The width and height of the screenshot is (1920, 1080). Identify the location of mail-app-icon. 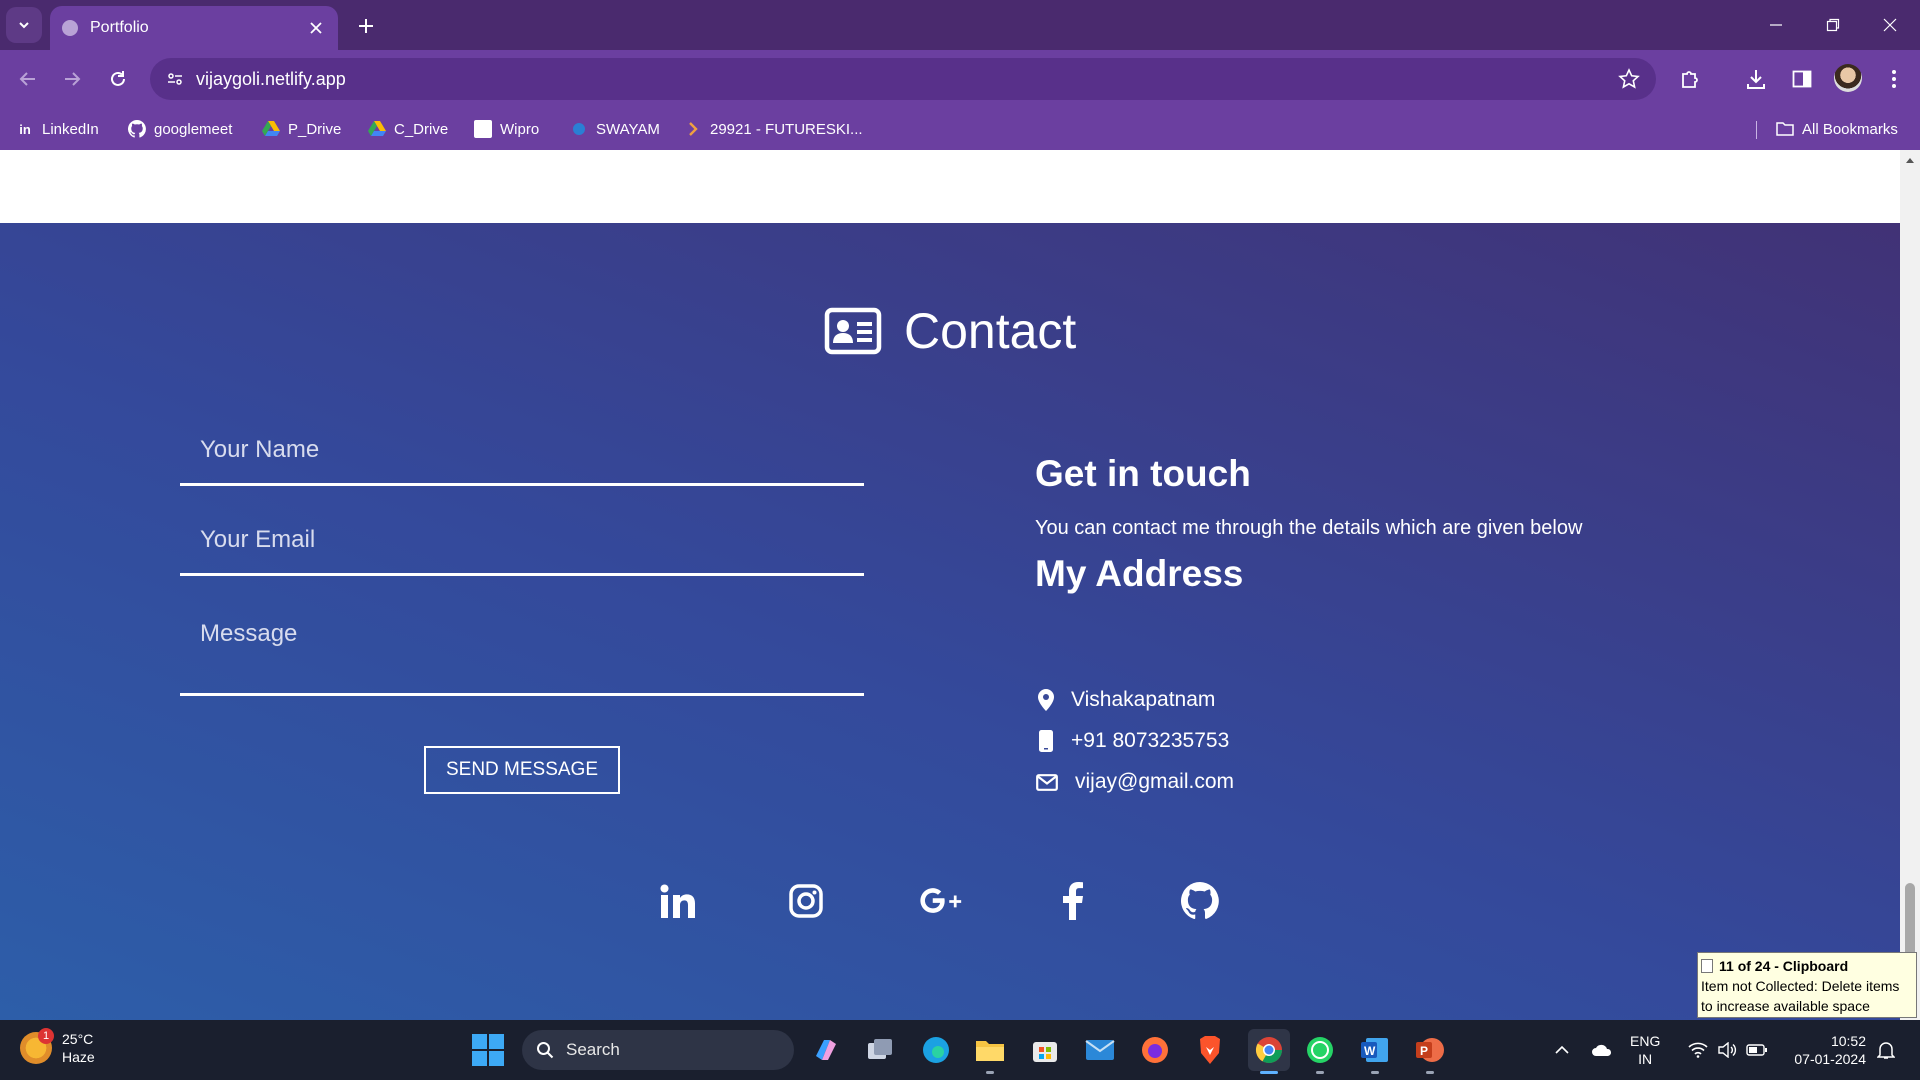
(1100, 1050).